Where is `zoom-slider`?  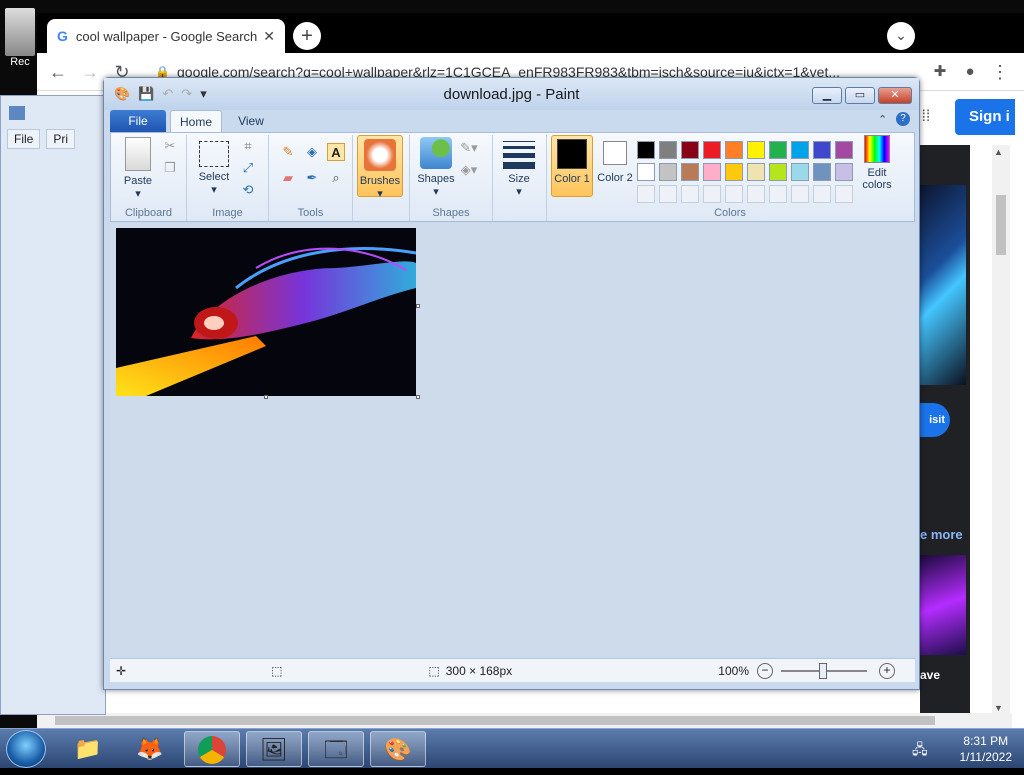
zoom-slider is located at coordinates (824, 670).